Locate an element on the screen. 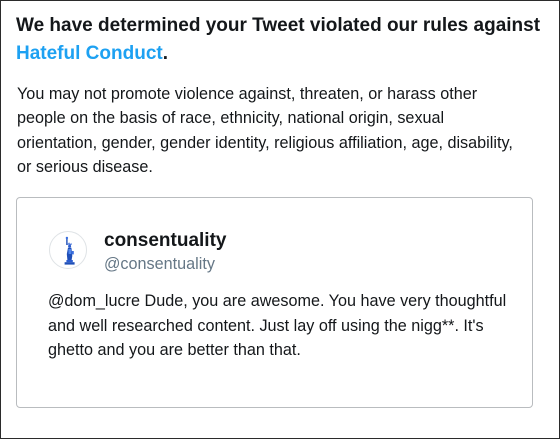  hateful-conduct-rule-link: Hateful Conduct is located at coordinates (89, 53).